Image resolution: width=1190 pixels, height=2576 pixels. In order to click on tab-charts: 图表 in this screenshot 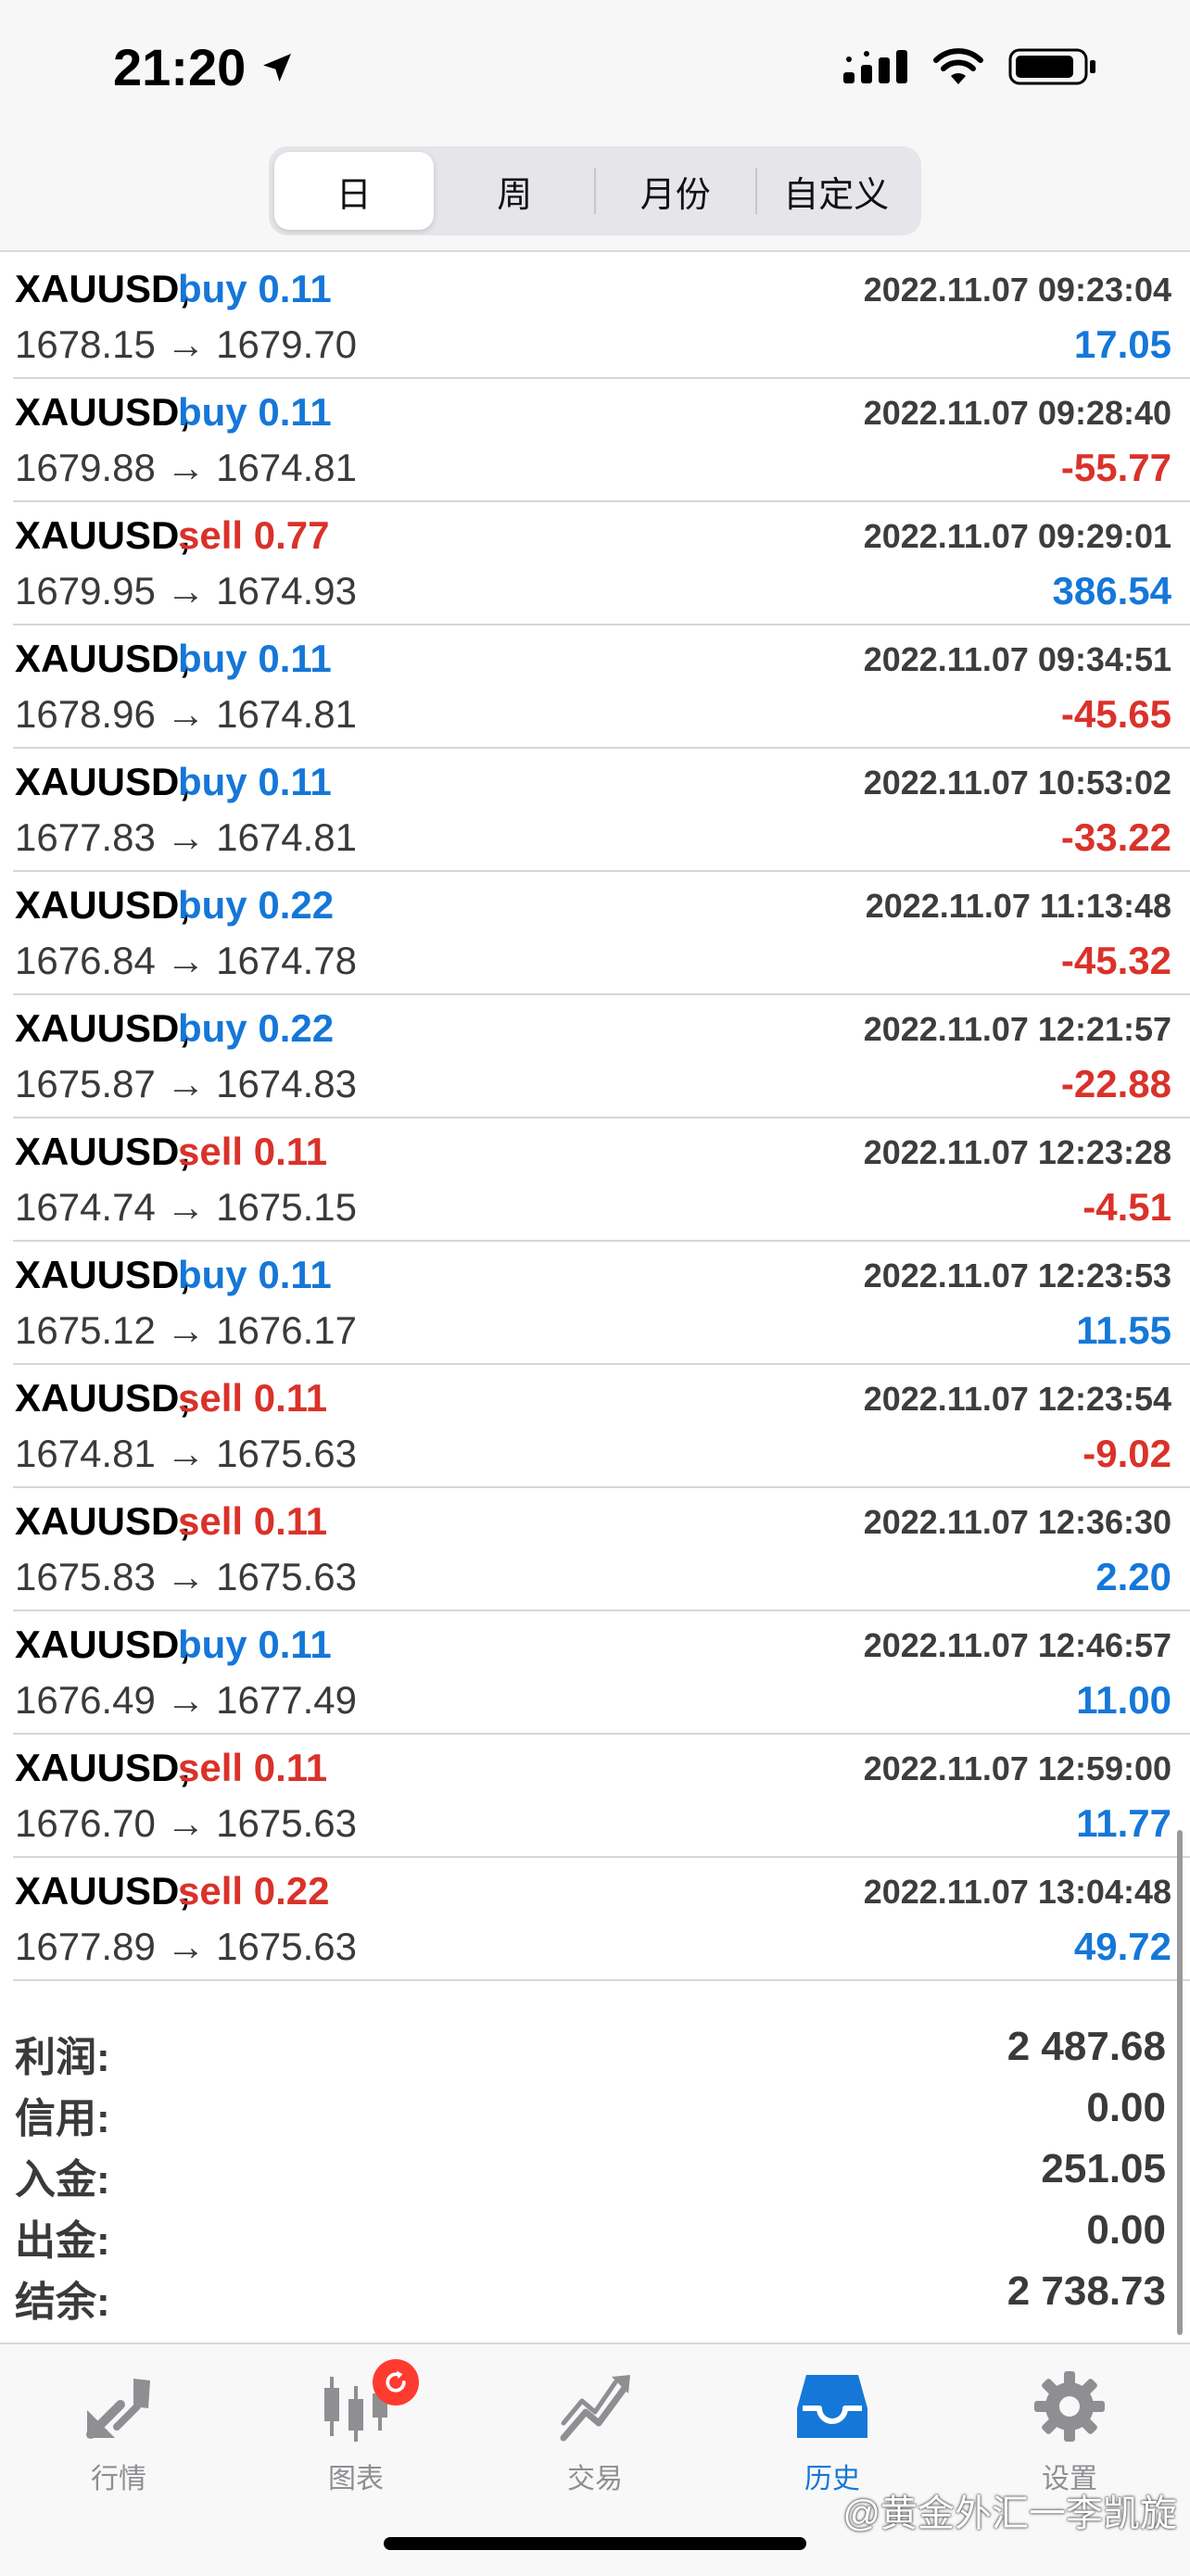, I will do `click(356, 2427)`.